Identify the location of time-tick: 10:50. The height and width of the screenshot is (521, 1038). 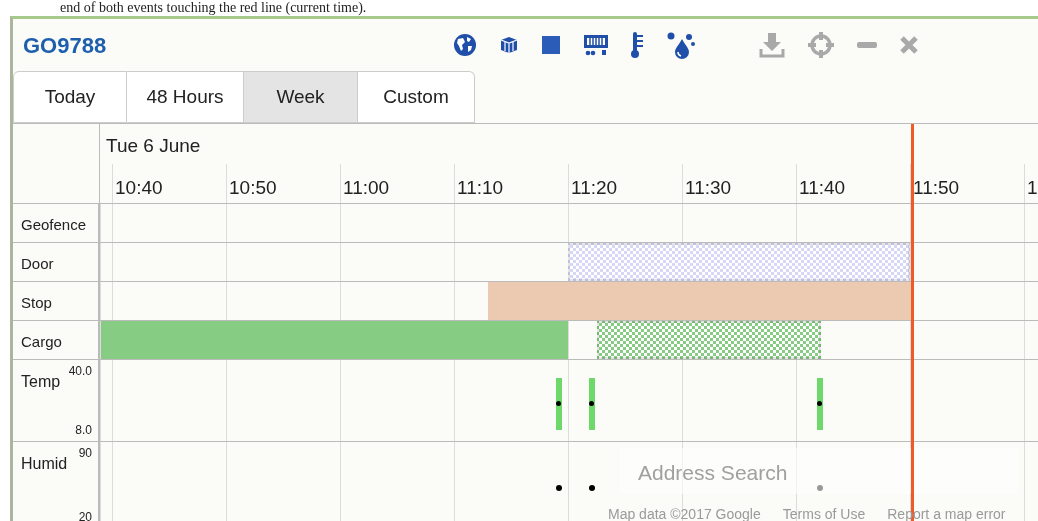
(253, 188).